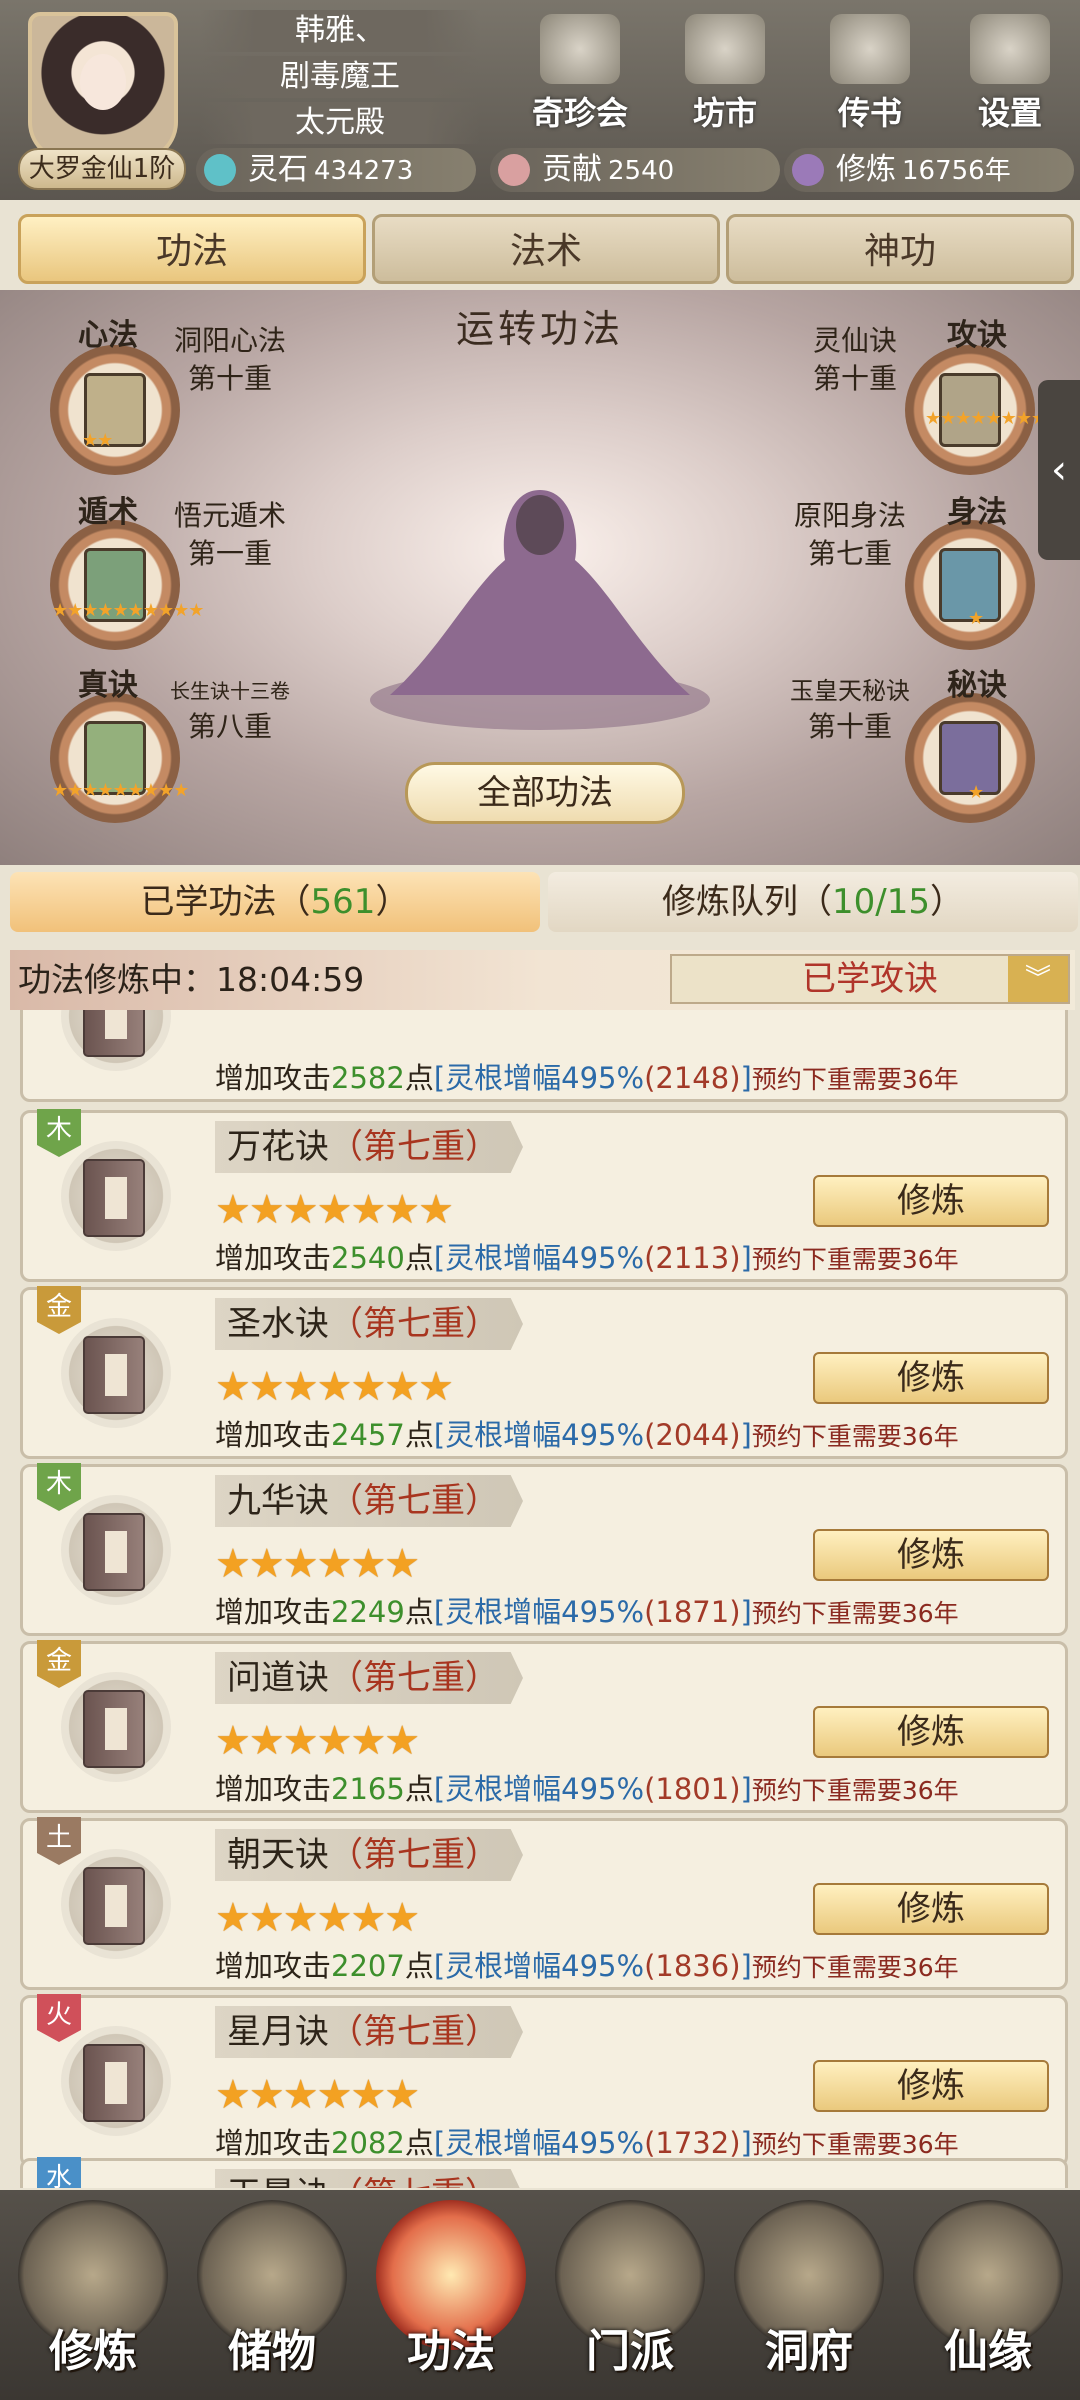 Image resolution: width=1080 pixels, height=2400 pixels. What do you see at coordinates (849, 553) in the screenshot?
I see `skill-level: 第七重` at bounding box center [849, 553].